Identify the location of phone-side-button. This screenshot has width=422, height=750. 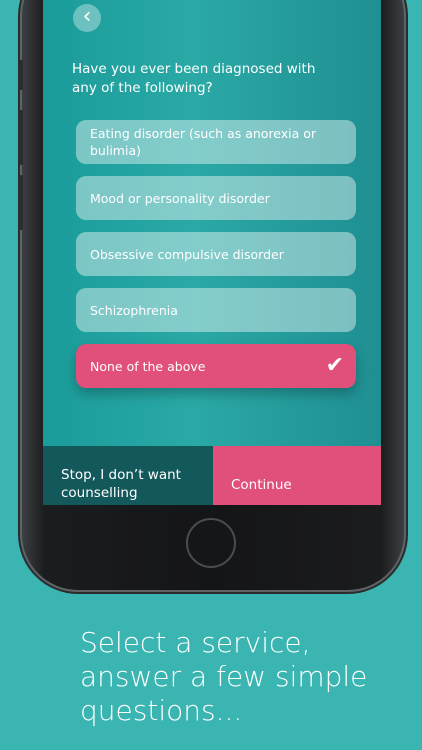
(21, 75).